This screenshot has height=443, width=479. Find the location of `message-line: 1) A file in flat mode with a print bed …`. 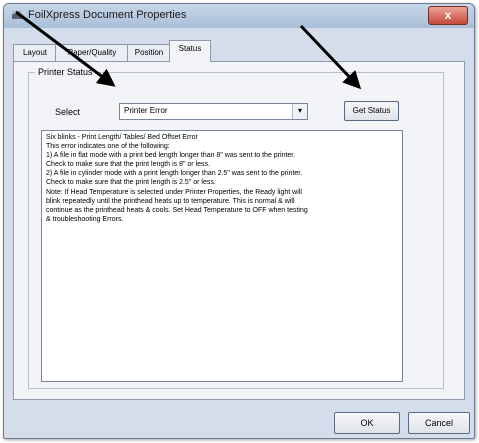

message-line: 1) A file in flat mode with a print bed … is located at coordinates (171, 156).